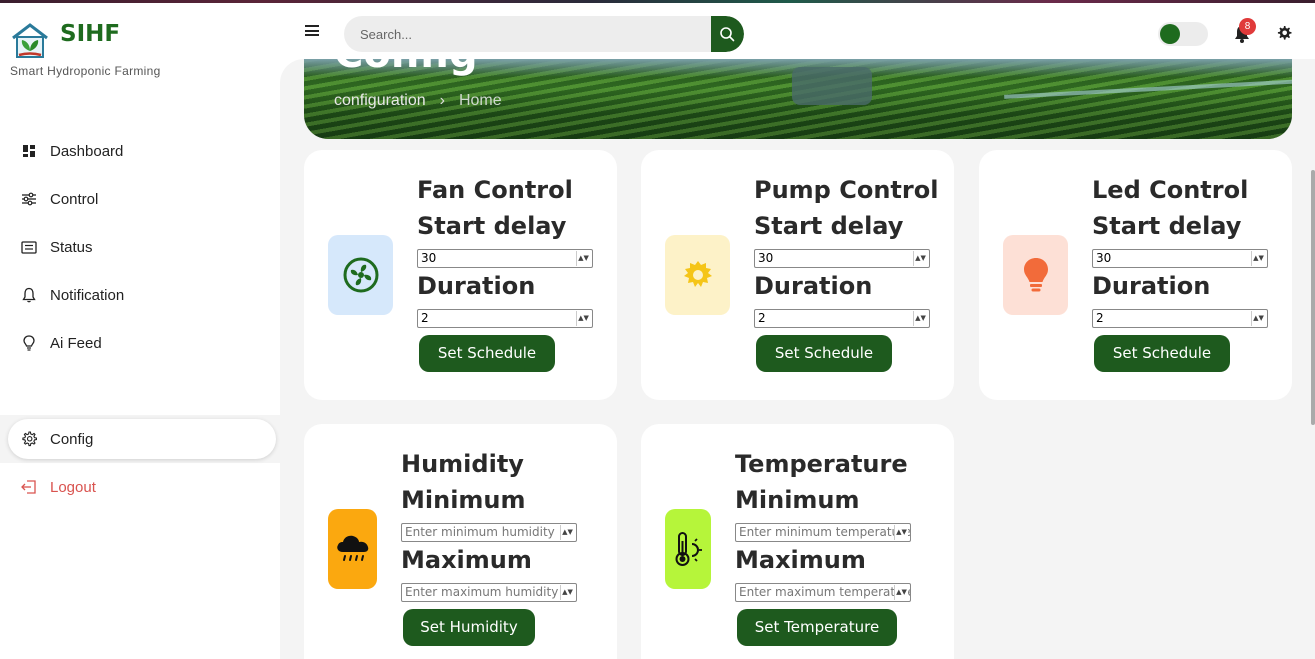 Image resolution: width=1315 pixels, height=659 pixels. I want to click on top-header: SIHF 8, so click(657, 31).